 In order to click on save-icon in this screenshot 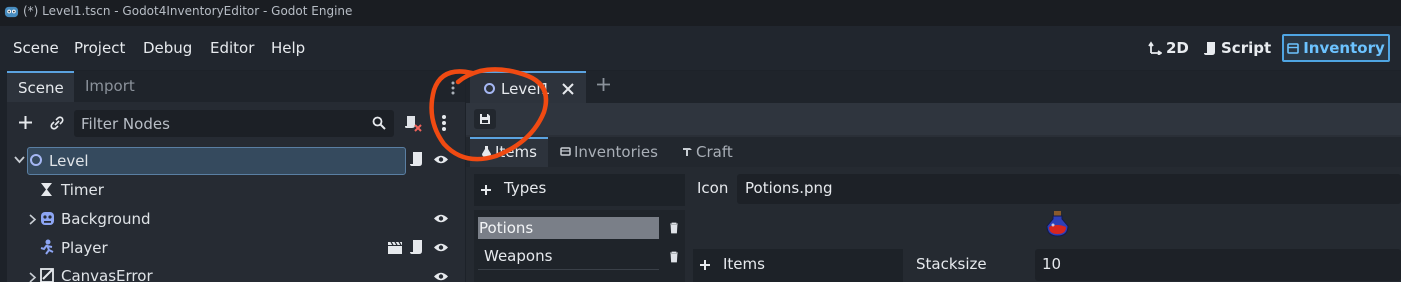, I will do `click(485, 119)`.